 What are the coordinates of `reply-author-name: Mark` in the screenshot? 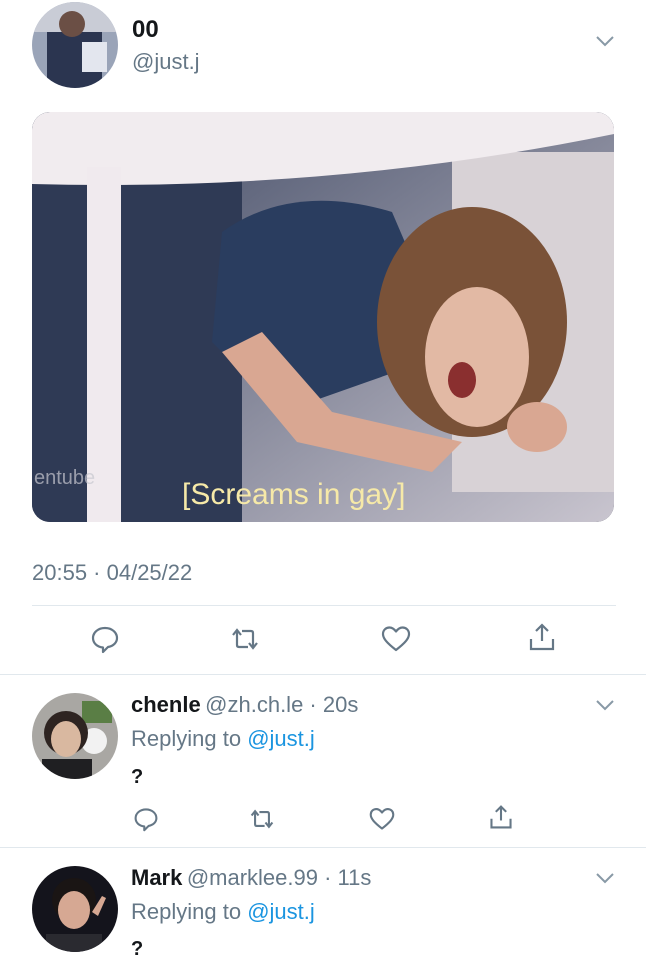 It's located at (156, 877).